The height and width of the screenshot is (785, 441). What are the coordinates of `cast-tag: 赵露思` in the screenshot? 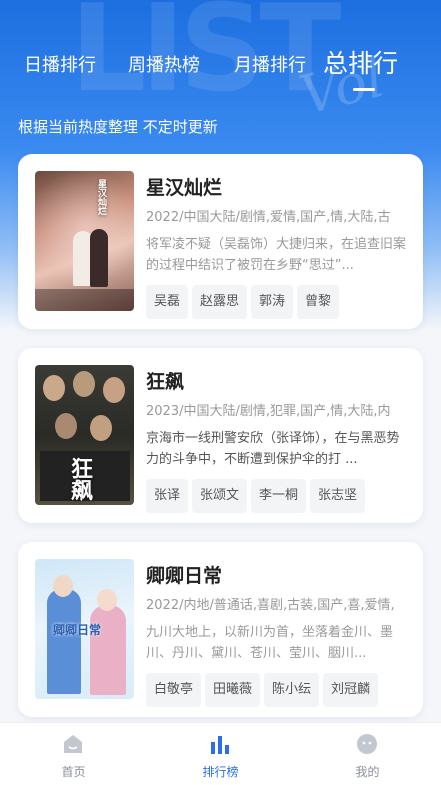 It's located at (220, 302).